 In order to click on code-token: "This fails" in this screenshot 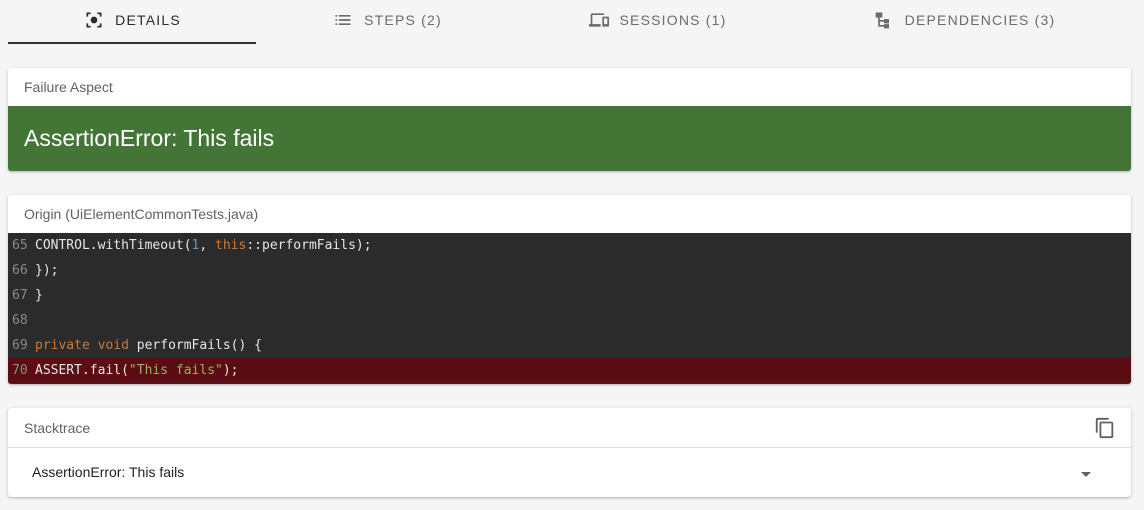, I will do `click(175, 370)`.